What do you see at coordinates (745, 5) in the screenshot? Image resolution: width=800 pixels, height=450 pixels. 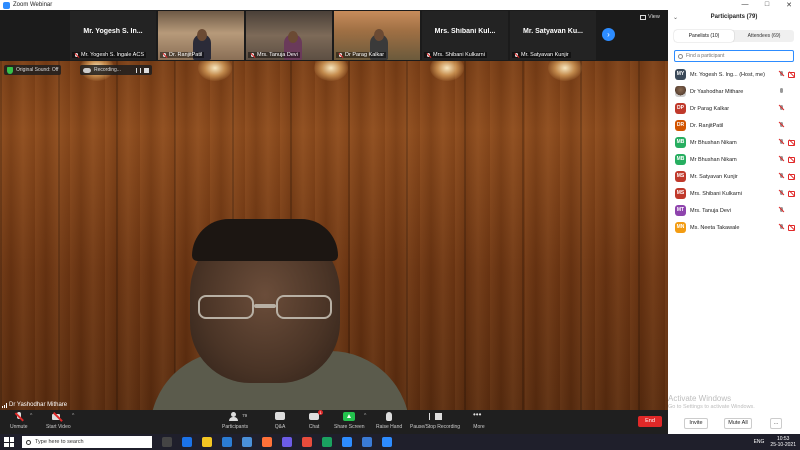 I see `minimize-button: —` at bounding box center [745, 5].